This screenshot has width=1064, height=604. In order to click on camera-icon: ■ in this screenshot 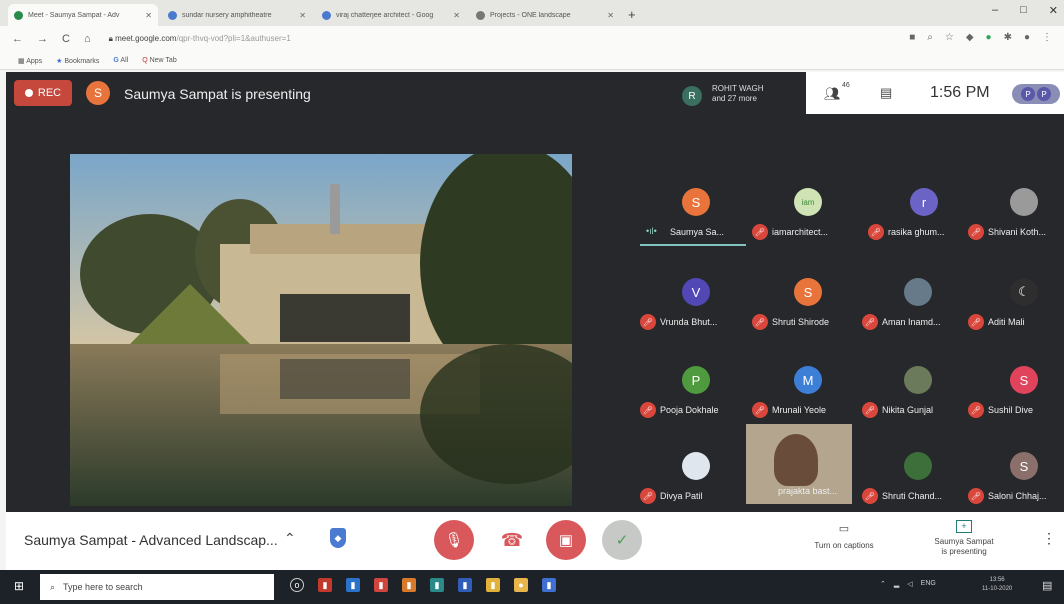, I will do `click(912, 37)`.